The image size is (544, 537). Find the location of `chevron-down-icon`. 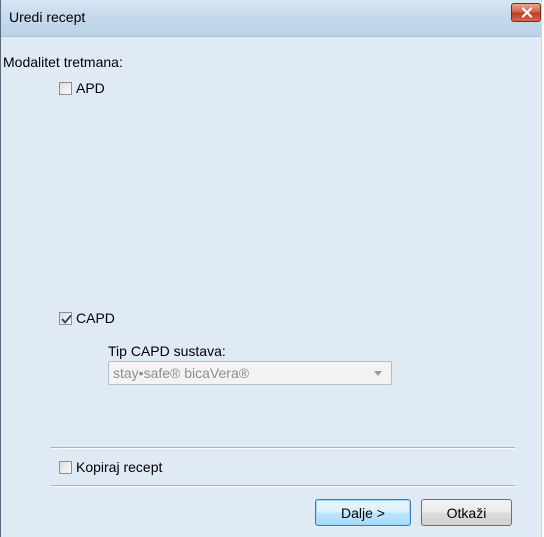

chevron-down-icon is located at coordinates (378, 373).